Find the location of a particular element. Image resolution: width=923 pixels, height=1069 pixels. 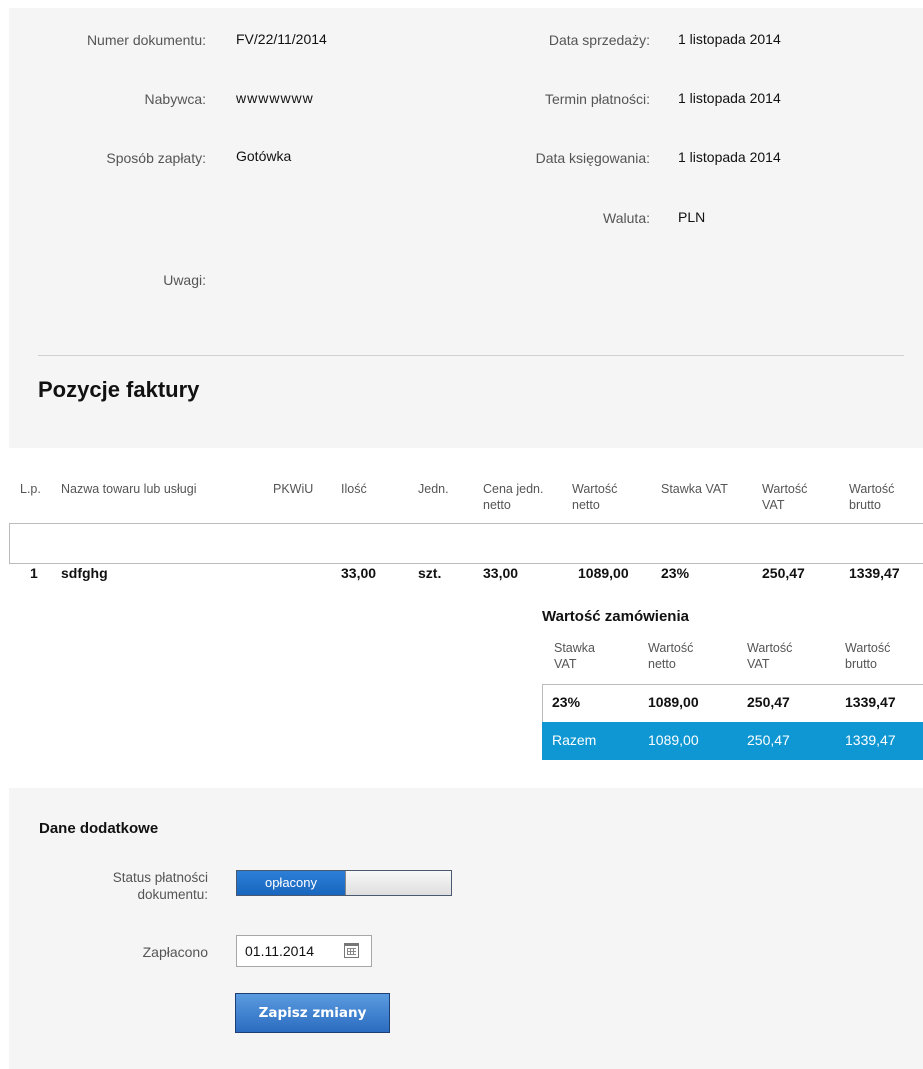

order-value-title: Wartość zamówienia is located at coordinates (615, 616).